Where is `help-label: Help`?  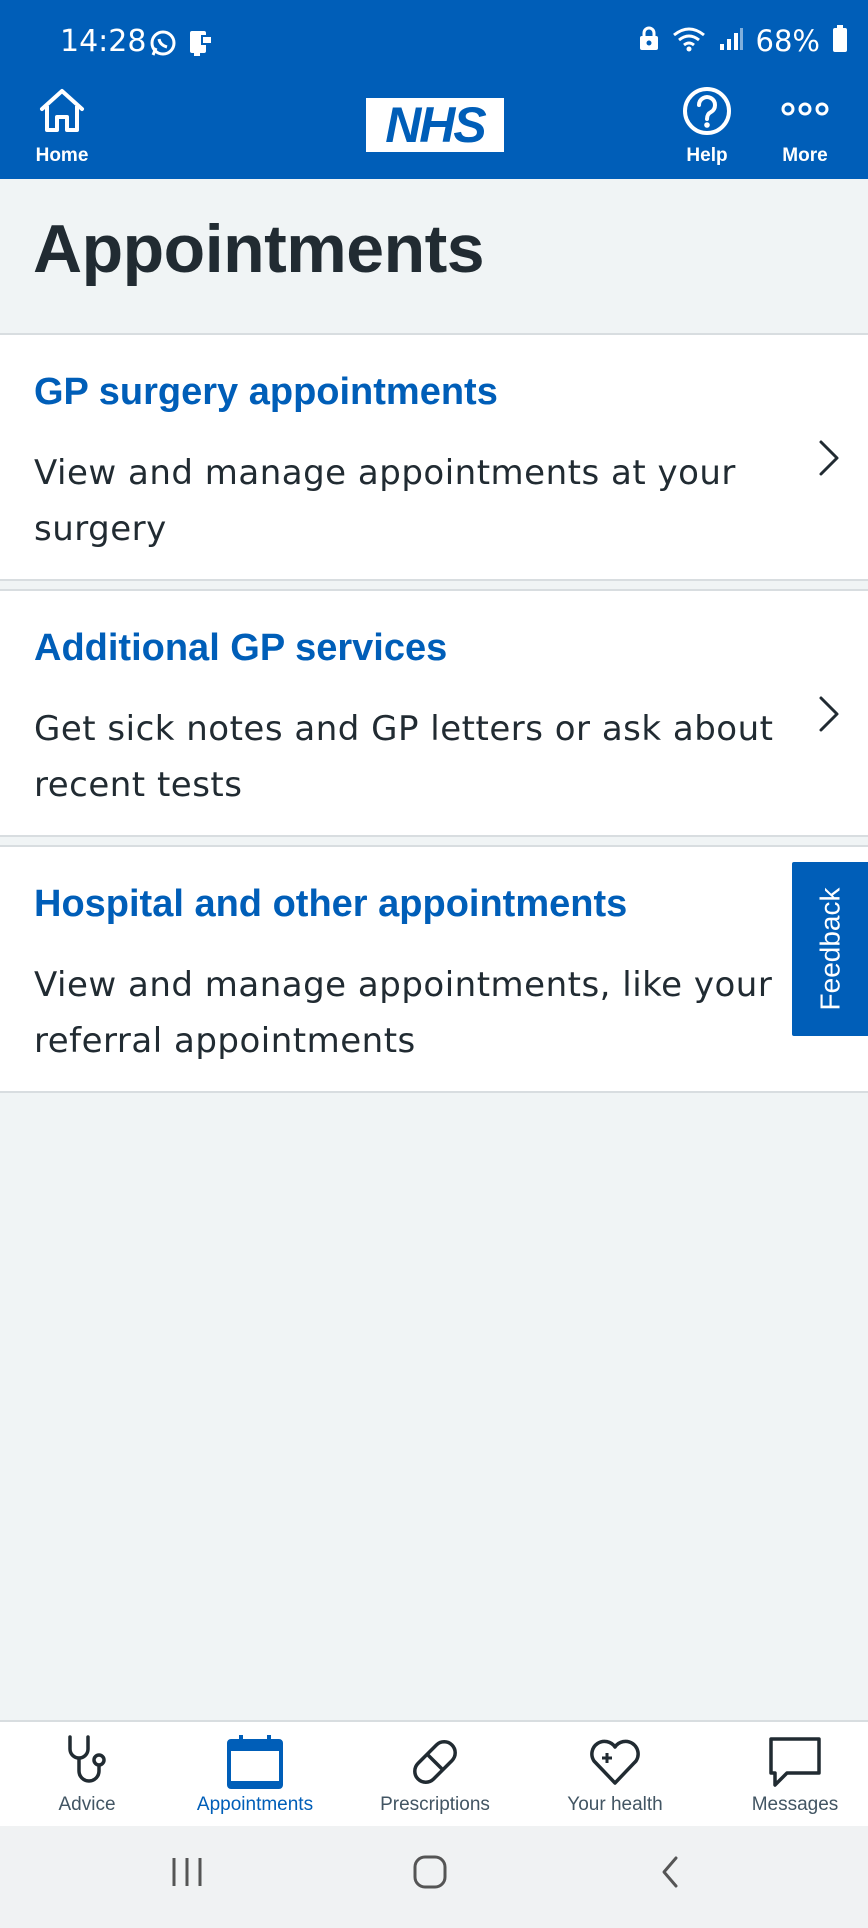
help-label: Help is located at coordinates (707, 155).